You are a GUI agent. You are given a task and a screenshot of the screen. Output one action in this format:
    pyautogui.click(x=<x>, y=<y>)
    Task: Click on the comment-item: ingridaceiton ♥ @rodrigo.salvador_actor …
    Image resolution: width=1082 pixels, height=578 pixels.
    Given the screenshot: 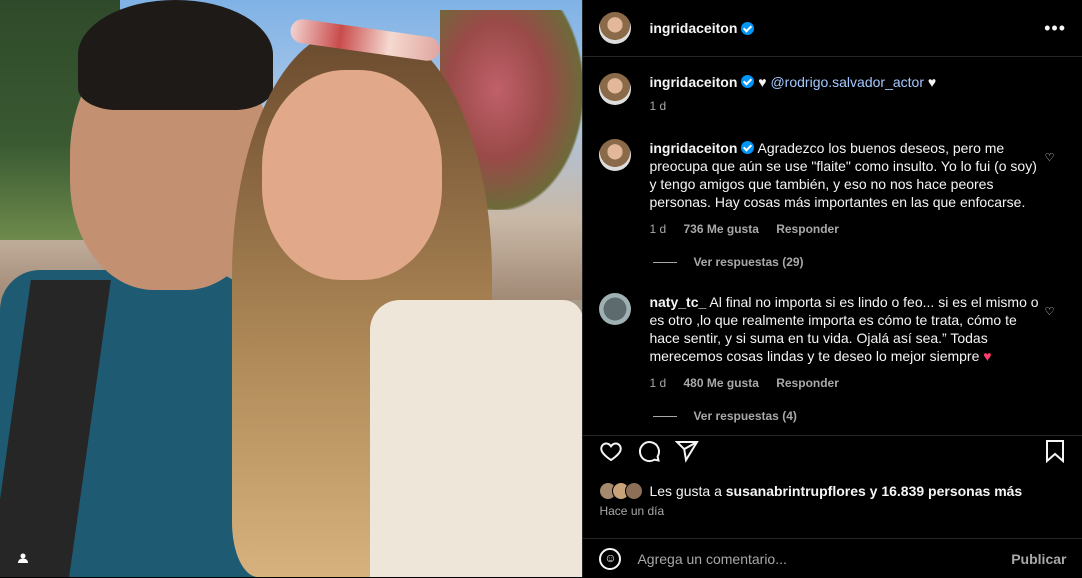 What is the action you would take?
    pyautogui.click(x=832, y=94)
    